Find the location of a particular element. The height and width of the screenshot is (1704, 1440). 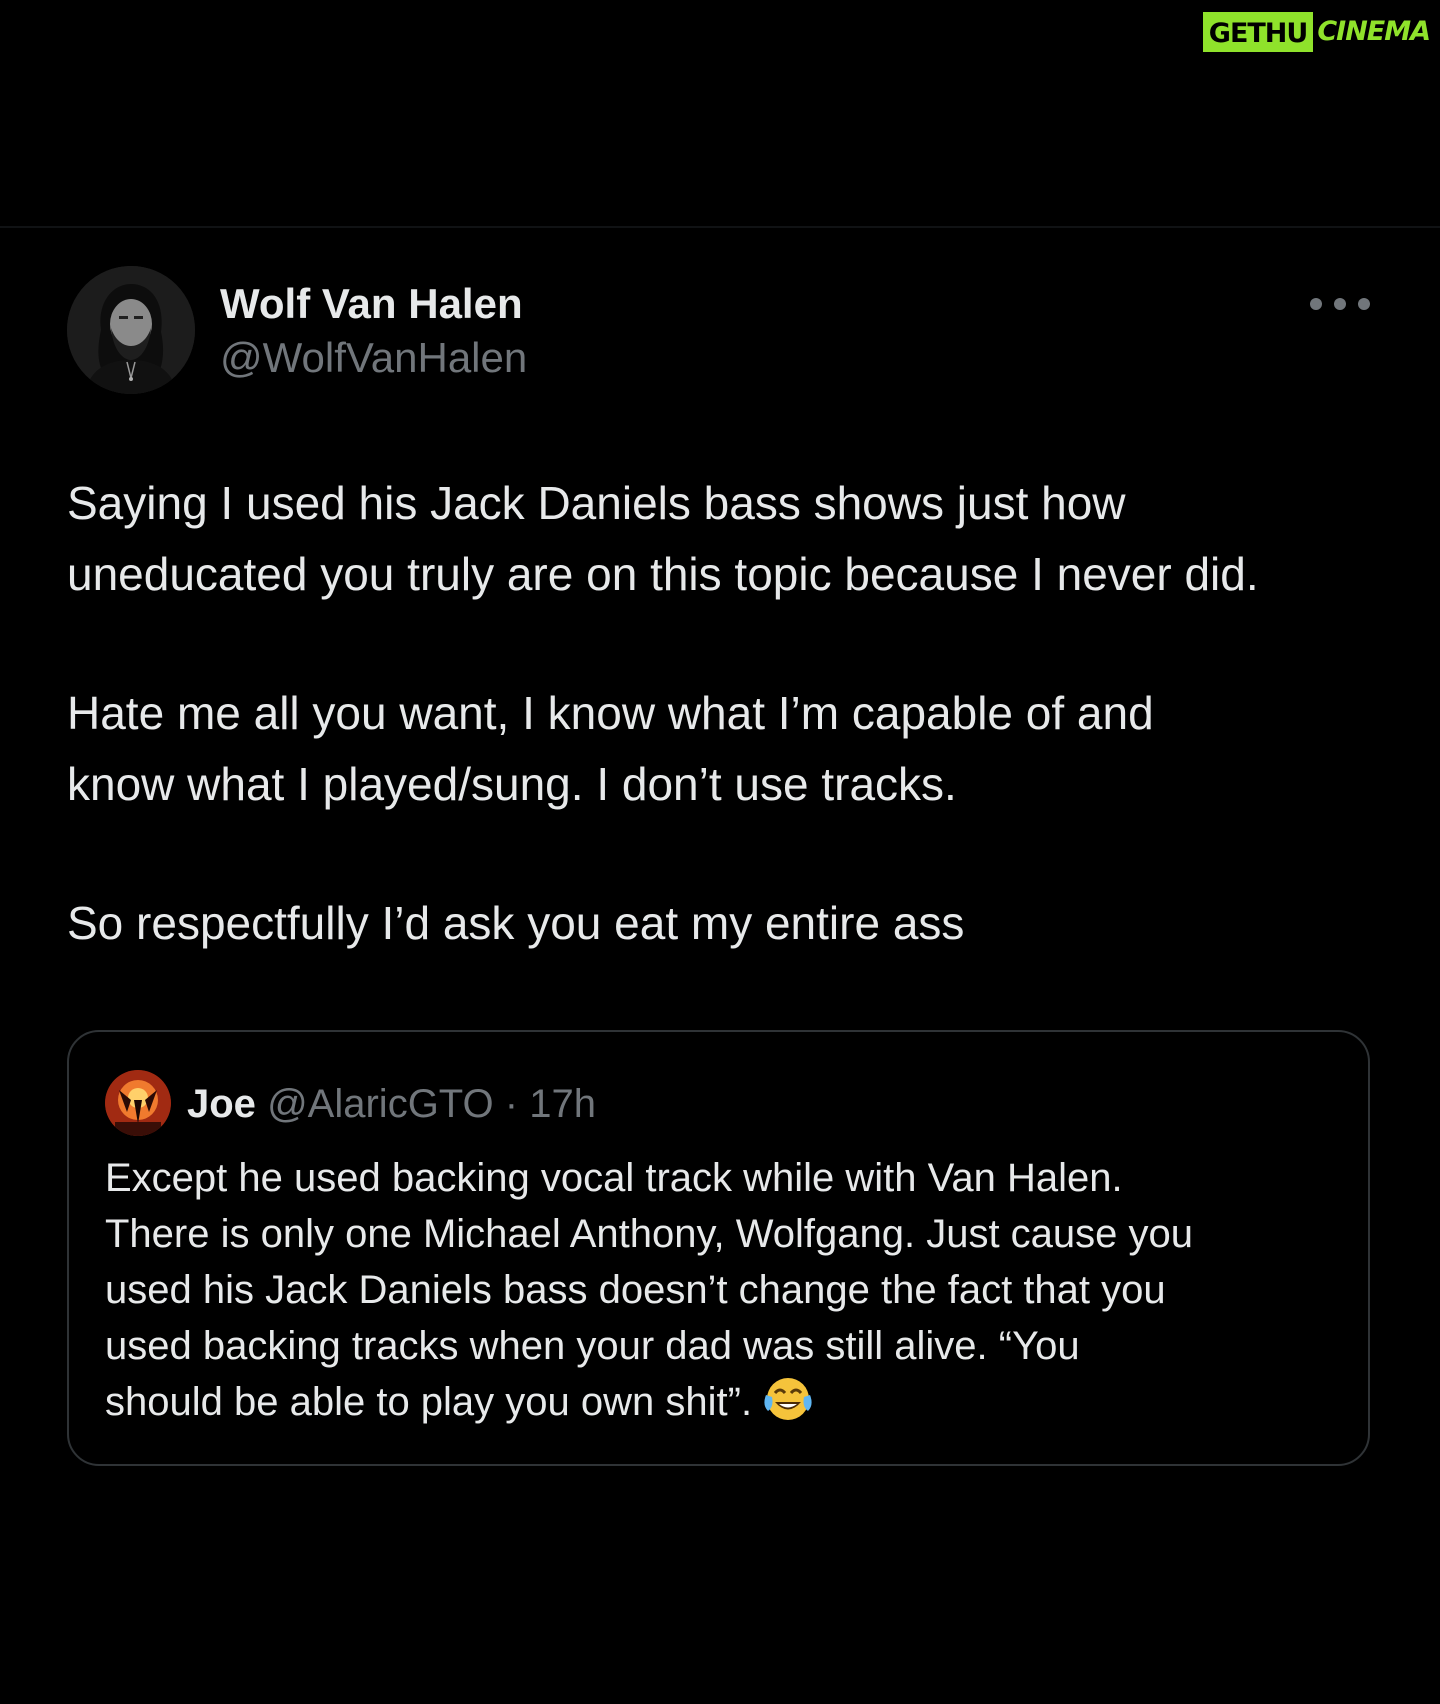

quoted-author-name: Joe is located at coordinates (221, 1104).